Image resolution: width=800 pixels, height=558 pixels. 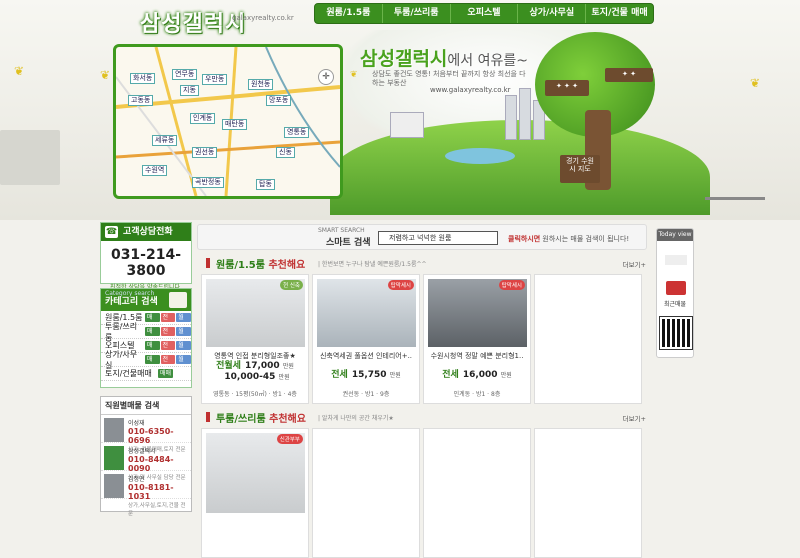 What do you see at coordinates (30, 157) in the screenshot?
I see `mailbox-sign` at bounding box center [30, 157].